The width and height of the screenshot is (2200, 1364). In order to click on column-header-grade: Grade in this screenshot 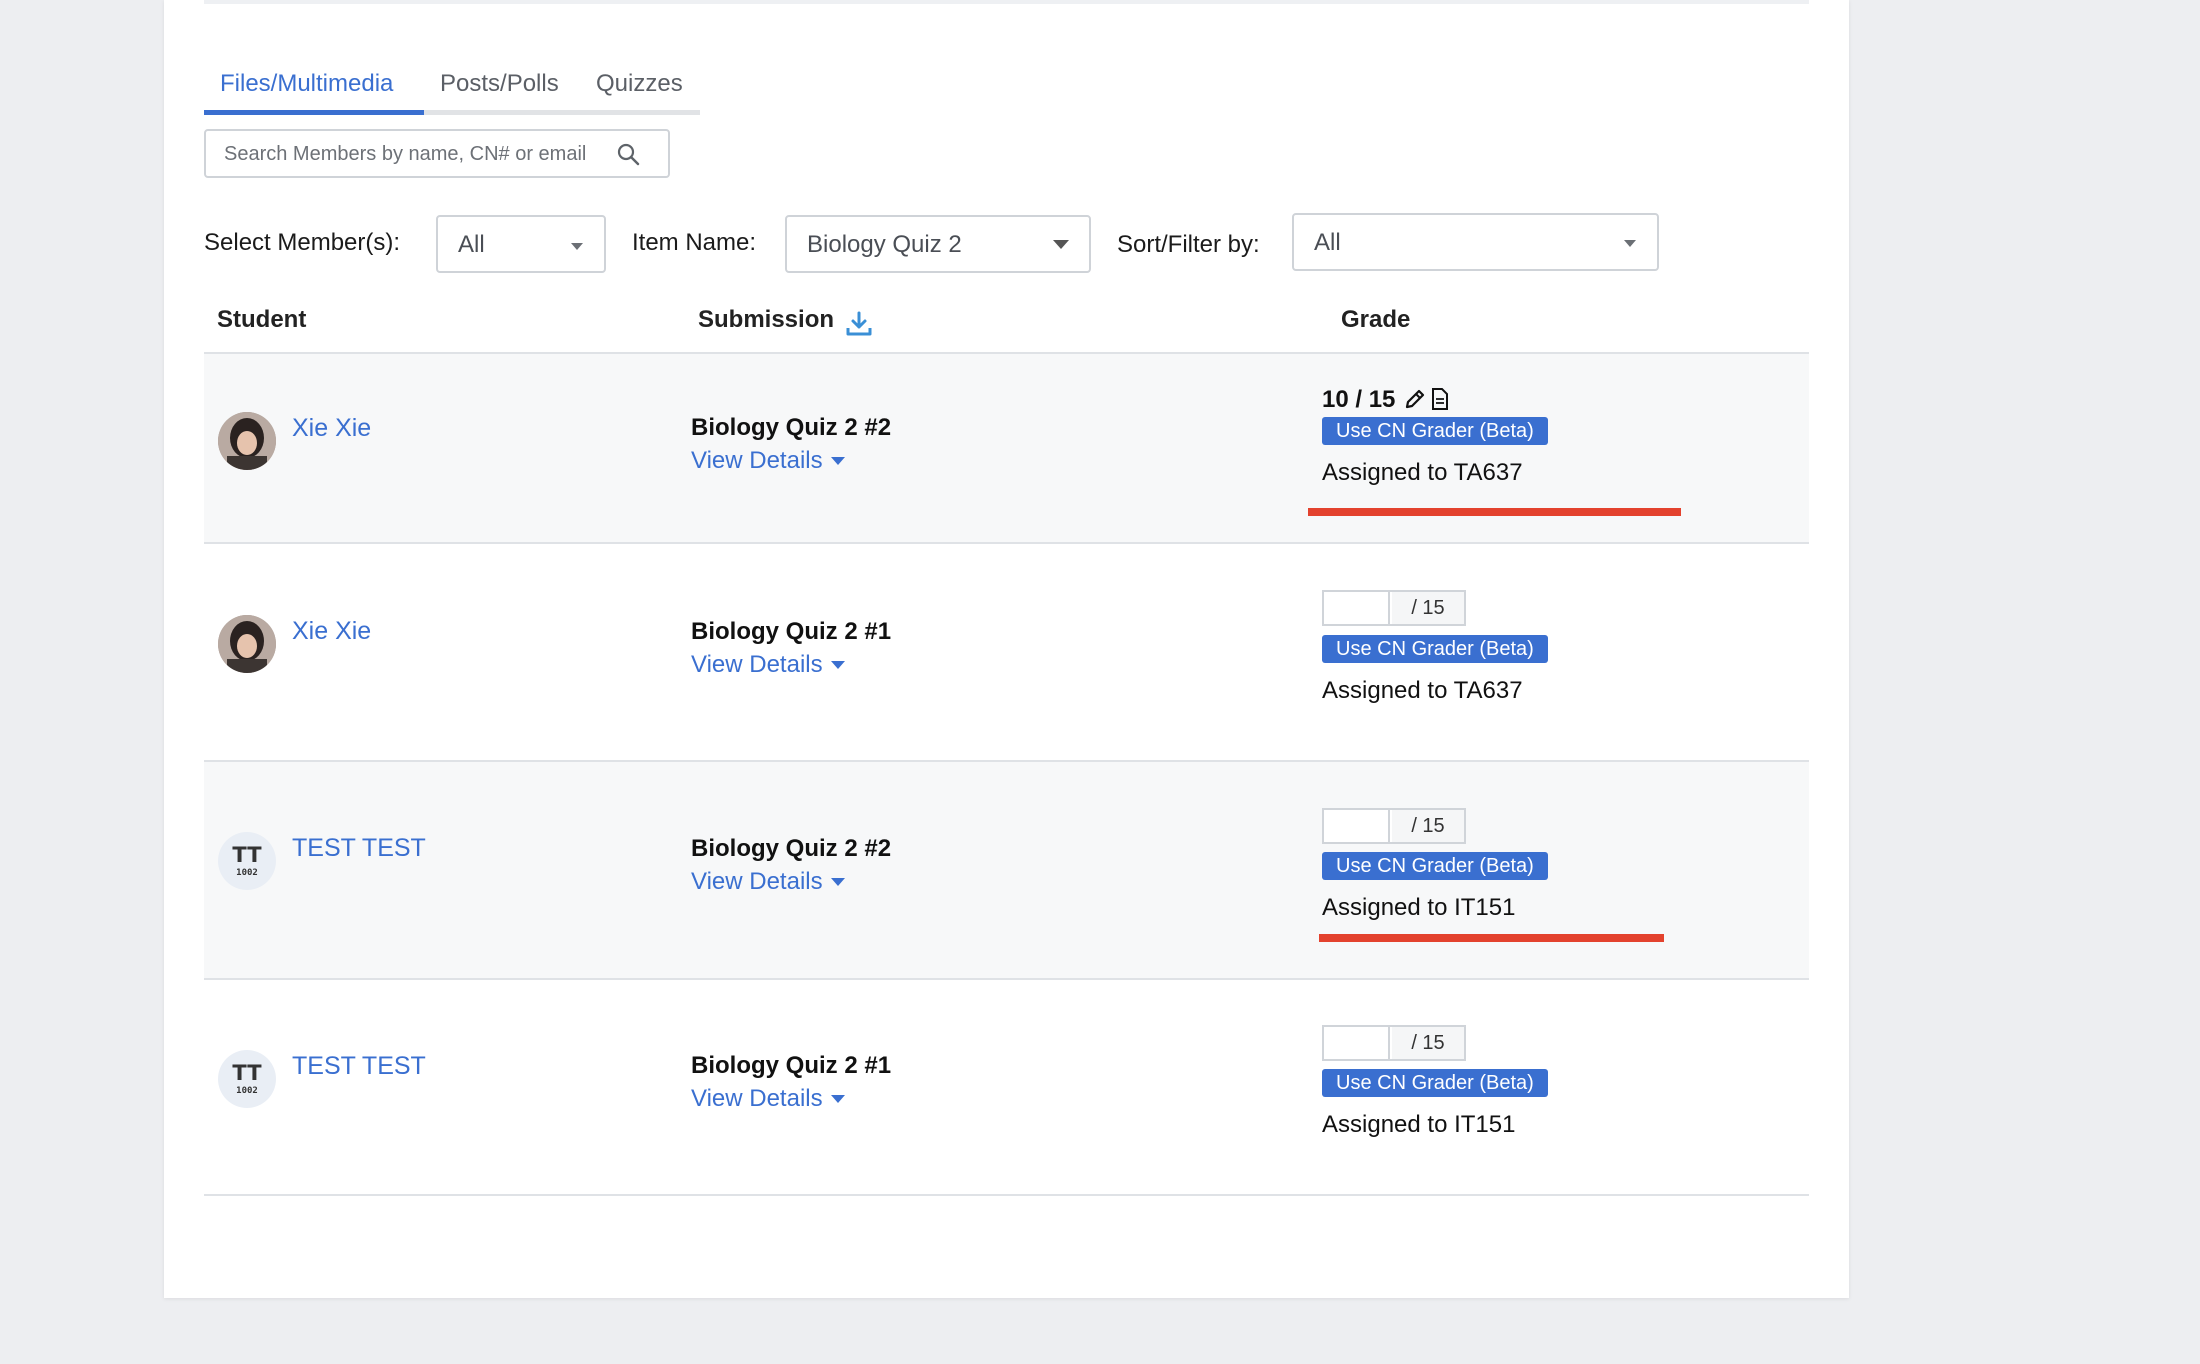, I will do `click(1376, 319)`.